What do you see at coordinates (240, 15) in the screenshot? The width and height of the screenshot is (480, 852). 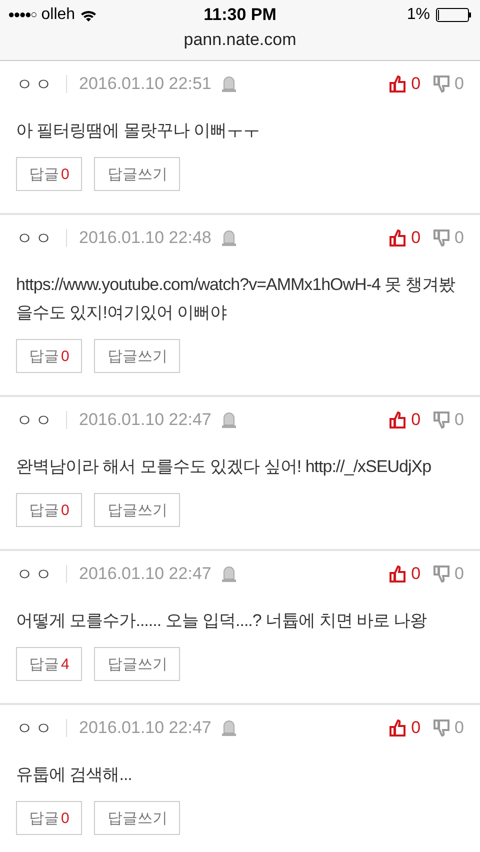 I see `clock-time: 11:30 PM` at bounding box center [240, 15].